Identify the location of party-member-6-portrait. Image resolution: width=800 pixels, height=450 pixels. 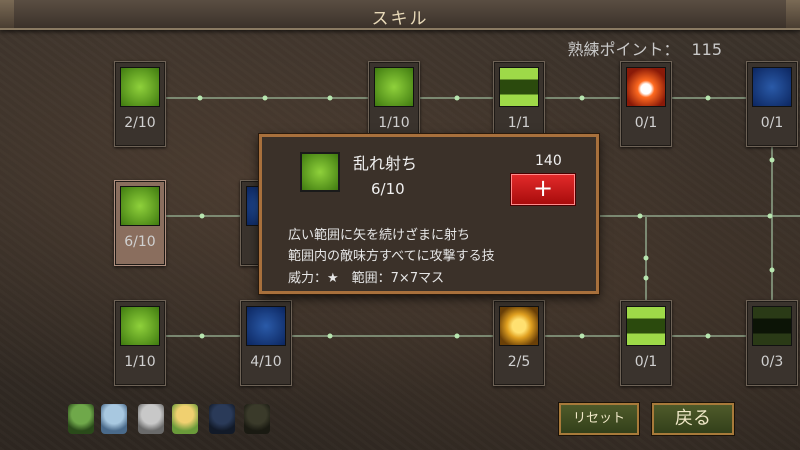
(257, 419).